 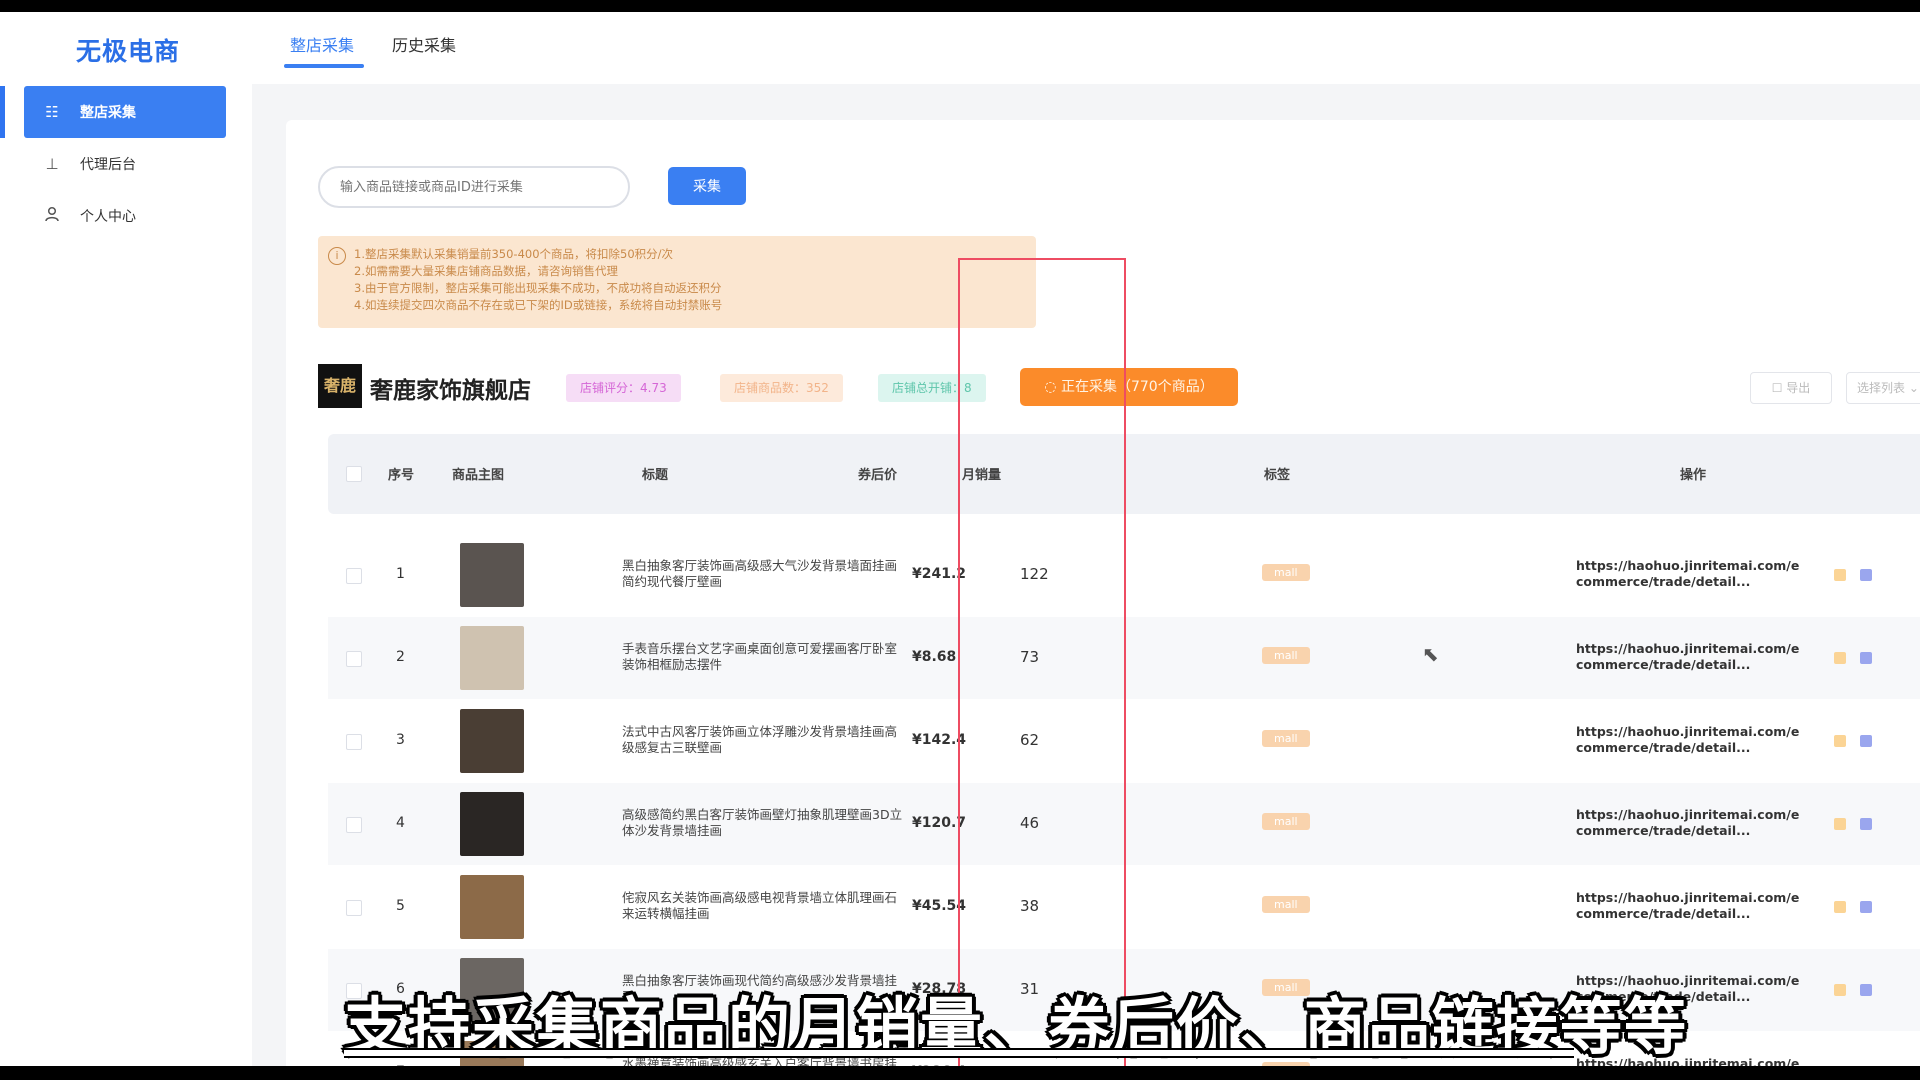 I want to click on subtitle-underline, so click(x=959, y=1053).